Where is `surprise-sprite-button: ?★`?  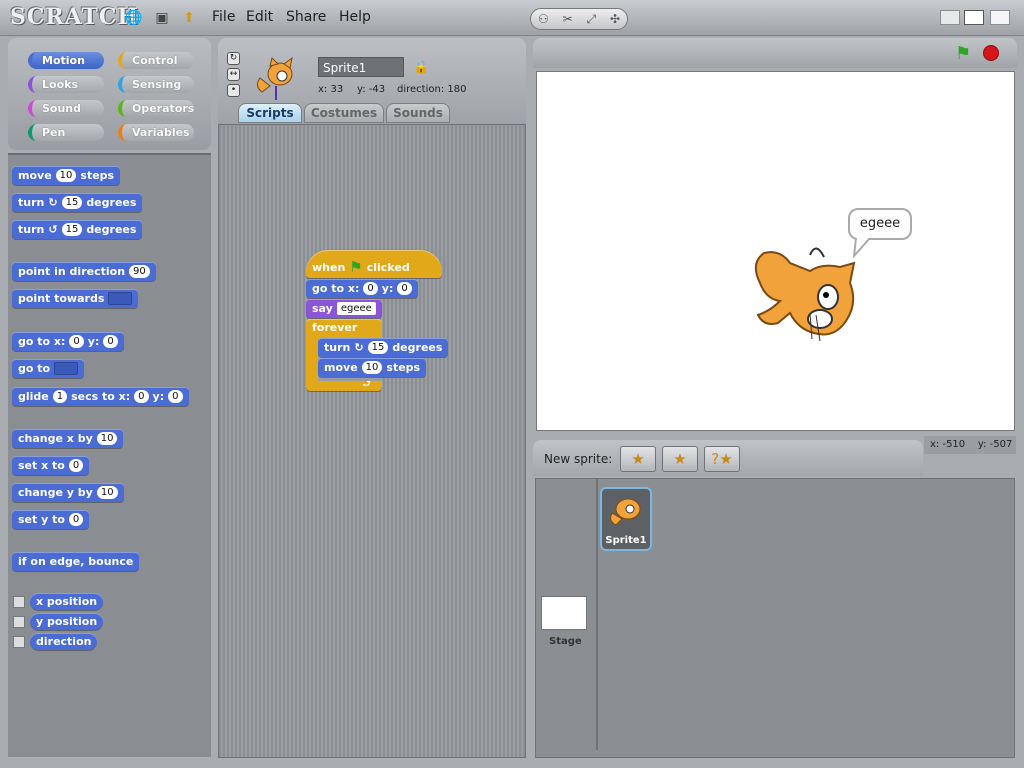 surprise-sprite-button: ?★ is located at coordinates (722, 459).